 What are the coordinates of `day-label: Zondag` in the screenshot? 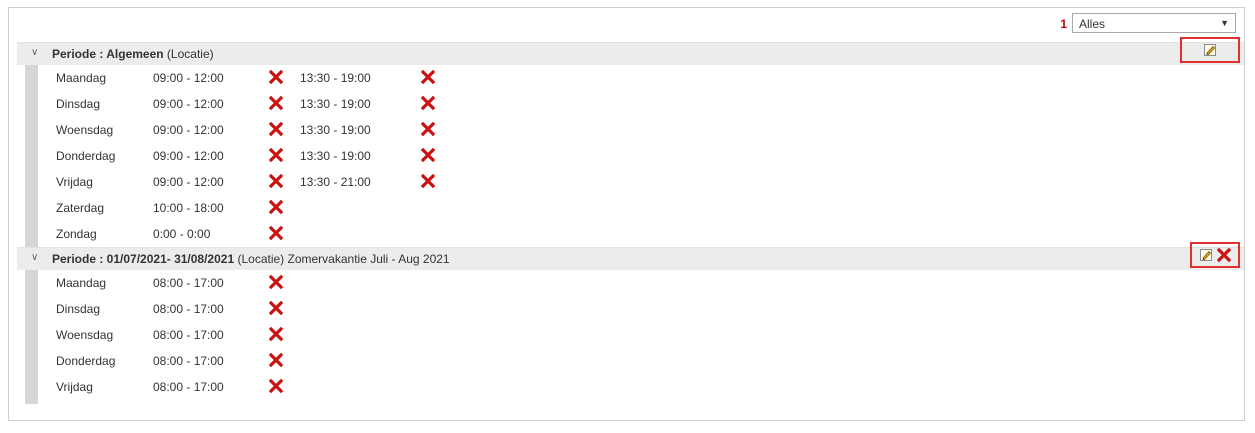 It's located at (76, 234).